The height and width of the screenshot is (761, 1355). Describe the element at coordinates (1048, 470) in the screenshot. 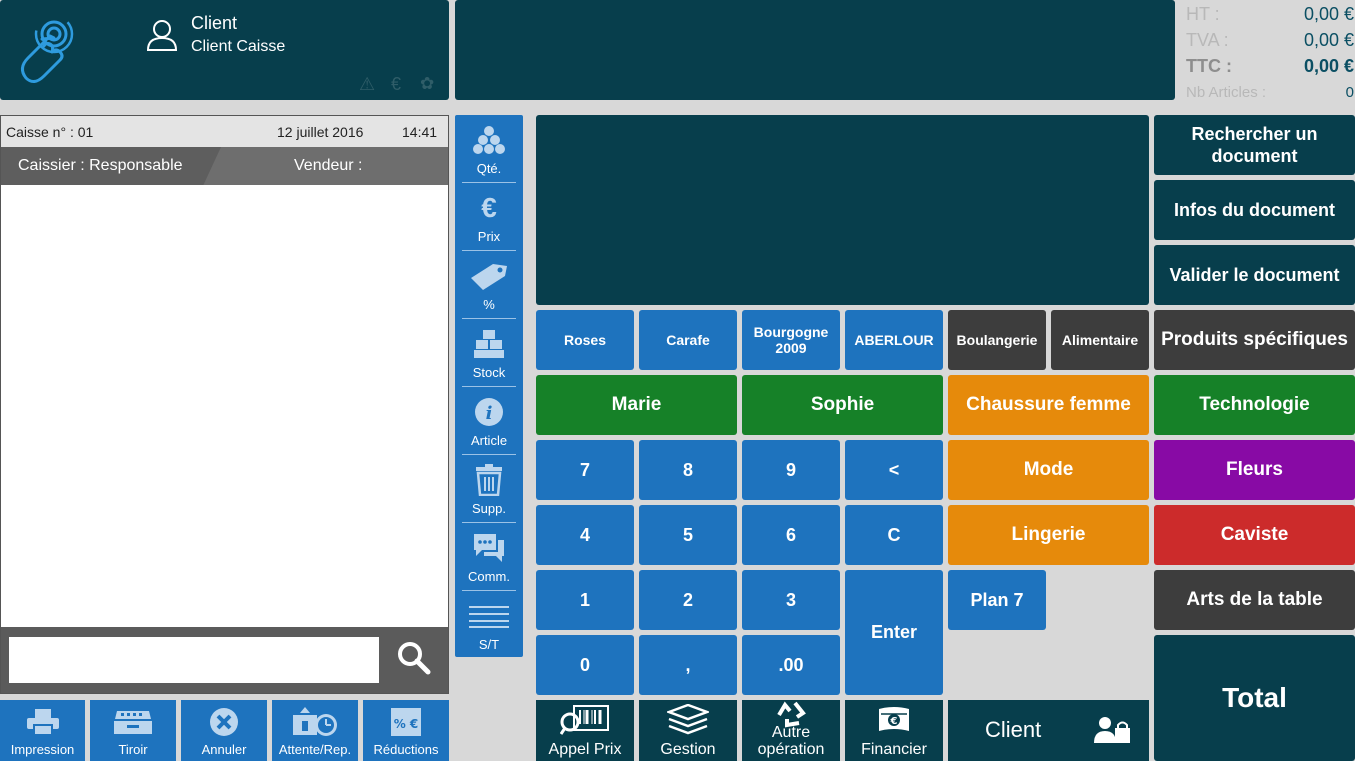

I see `category-mode-button: Mode` at that location.